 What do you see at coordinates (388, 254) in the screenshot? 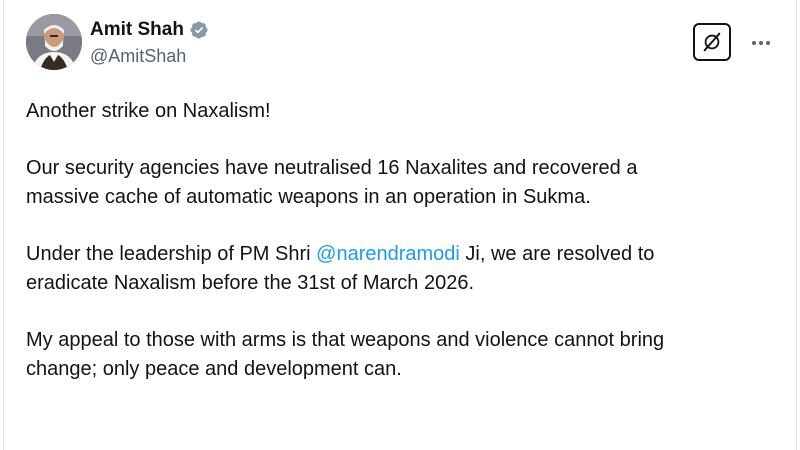
I see `mention-link: @narendramodi` at bounding box center [388, 254].